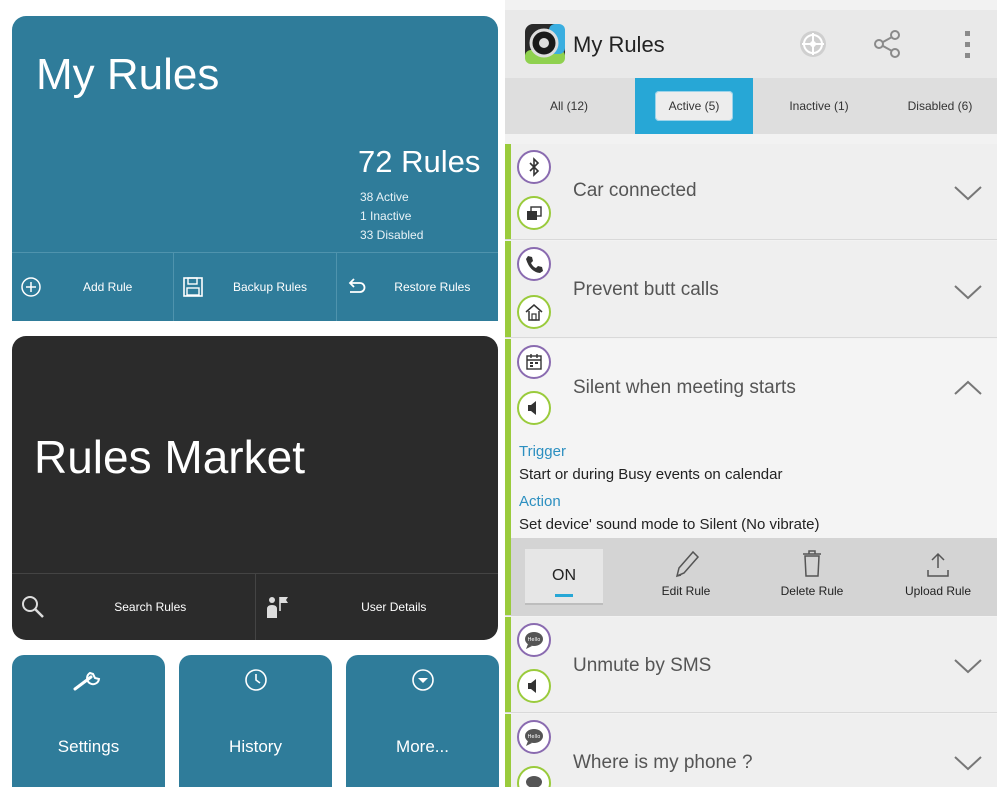 This screenshot has width=997, height=787. Describe the element at coordinates (686, 591) in the screenshot. I see `edit-rule-label: Edit Rule` at that location.